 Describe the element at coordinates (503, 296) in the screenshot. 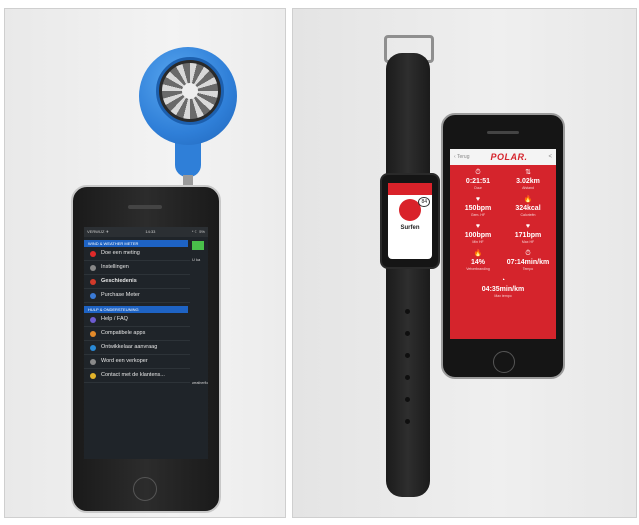

I see `stat-label: Max tempo` at that location.